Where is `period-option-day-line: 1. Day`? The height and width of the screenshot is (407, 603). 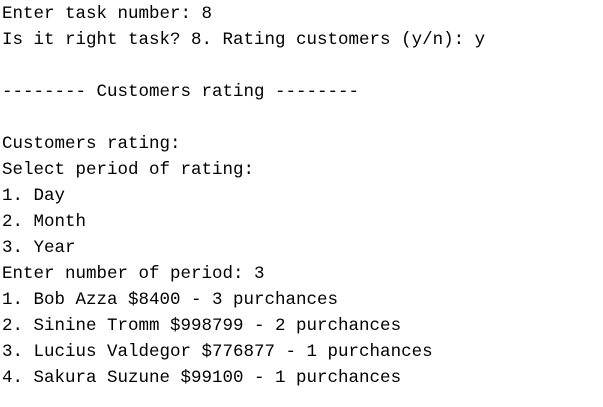
period-option-day-line: 1. Day is located at coordinates (34, 196).